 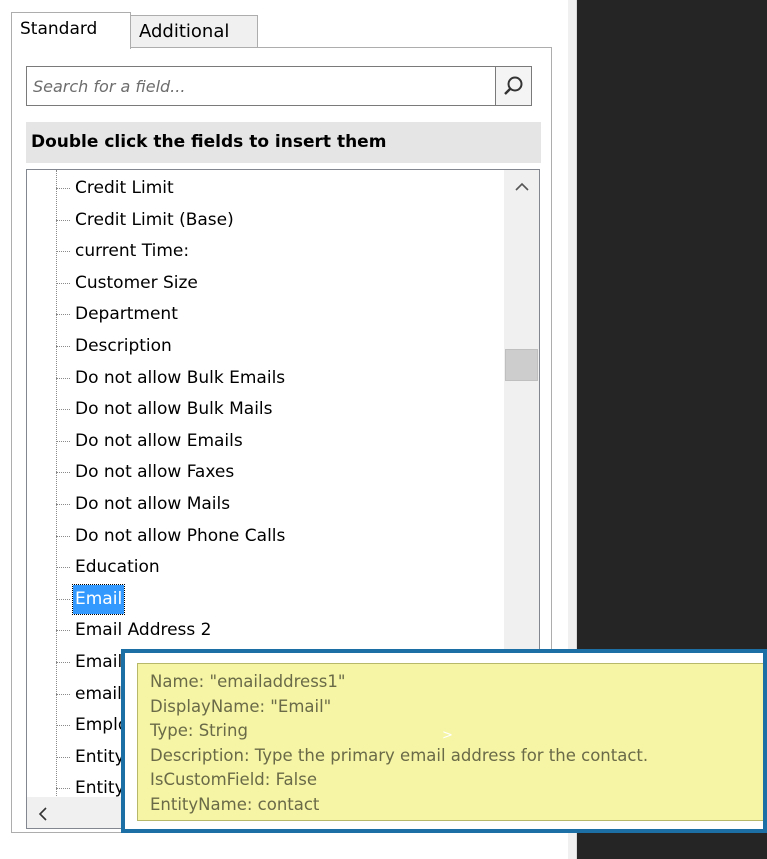 What do you see at coordinates (180, 377) in the screenshot?
I see `tree-item-label: Do not allow Bulk Emails` at bounding box center [180, 377].